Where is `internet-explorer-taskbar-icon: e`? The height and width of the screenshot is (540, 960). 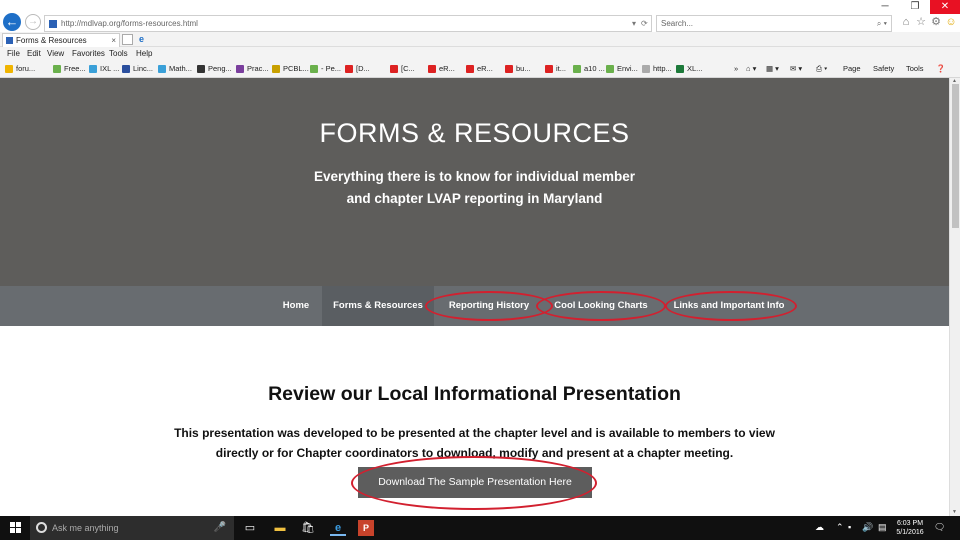 internet-explorer-taskbar-icon: e is located at coordinates (338, 528).